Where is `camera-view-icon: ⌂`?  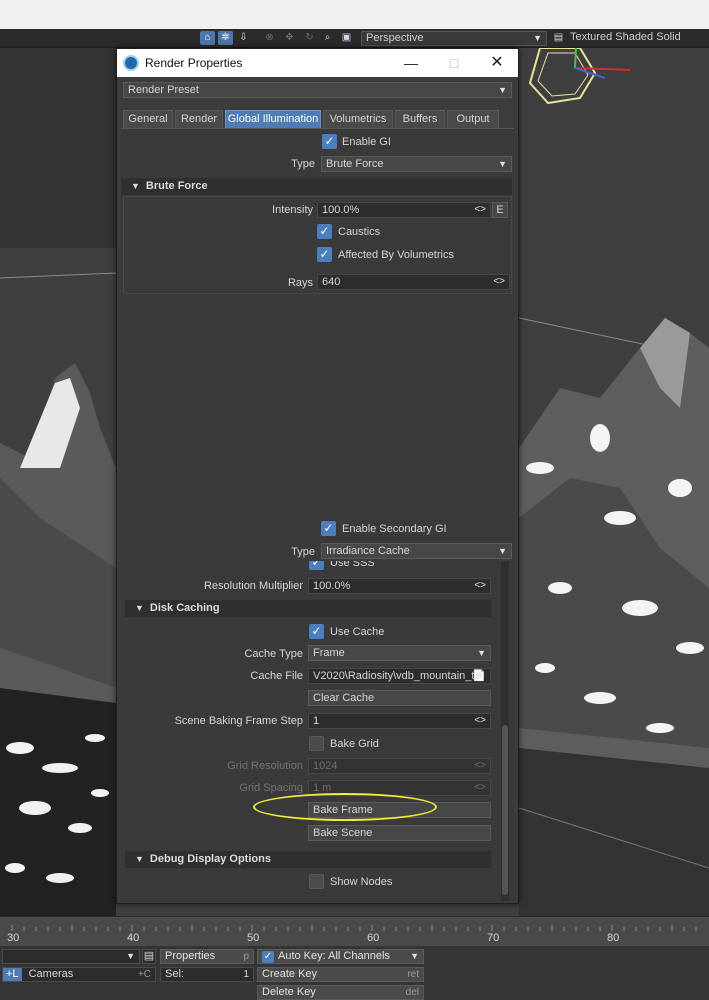 camera-view-icon: ⌂ is located at coordinates (207, 38).